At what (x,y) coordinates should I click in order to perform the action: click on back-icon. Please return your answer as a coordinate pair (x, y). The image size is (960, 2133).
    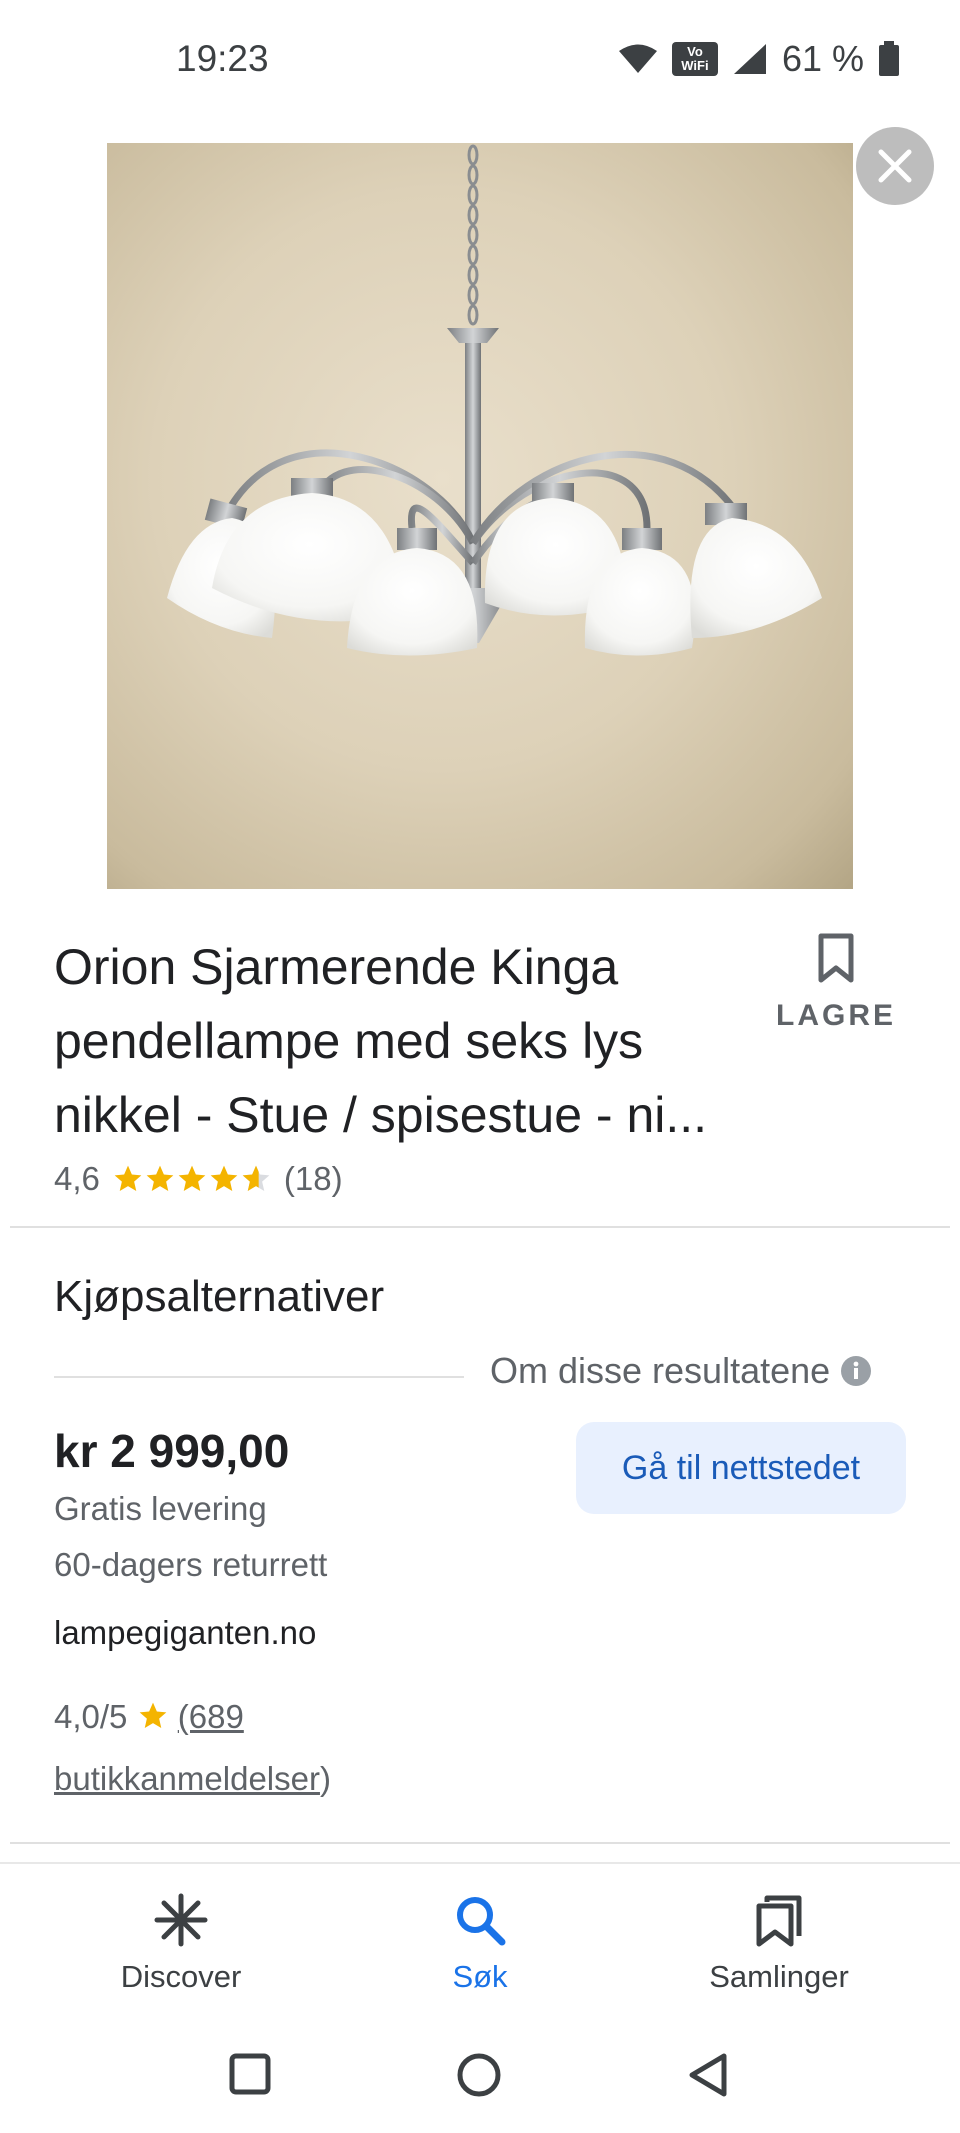
    Looking at the image, I should click on (708, 2075).